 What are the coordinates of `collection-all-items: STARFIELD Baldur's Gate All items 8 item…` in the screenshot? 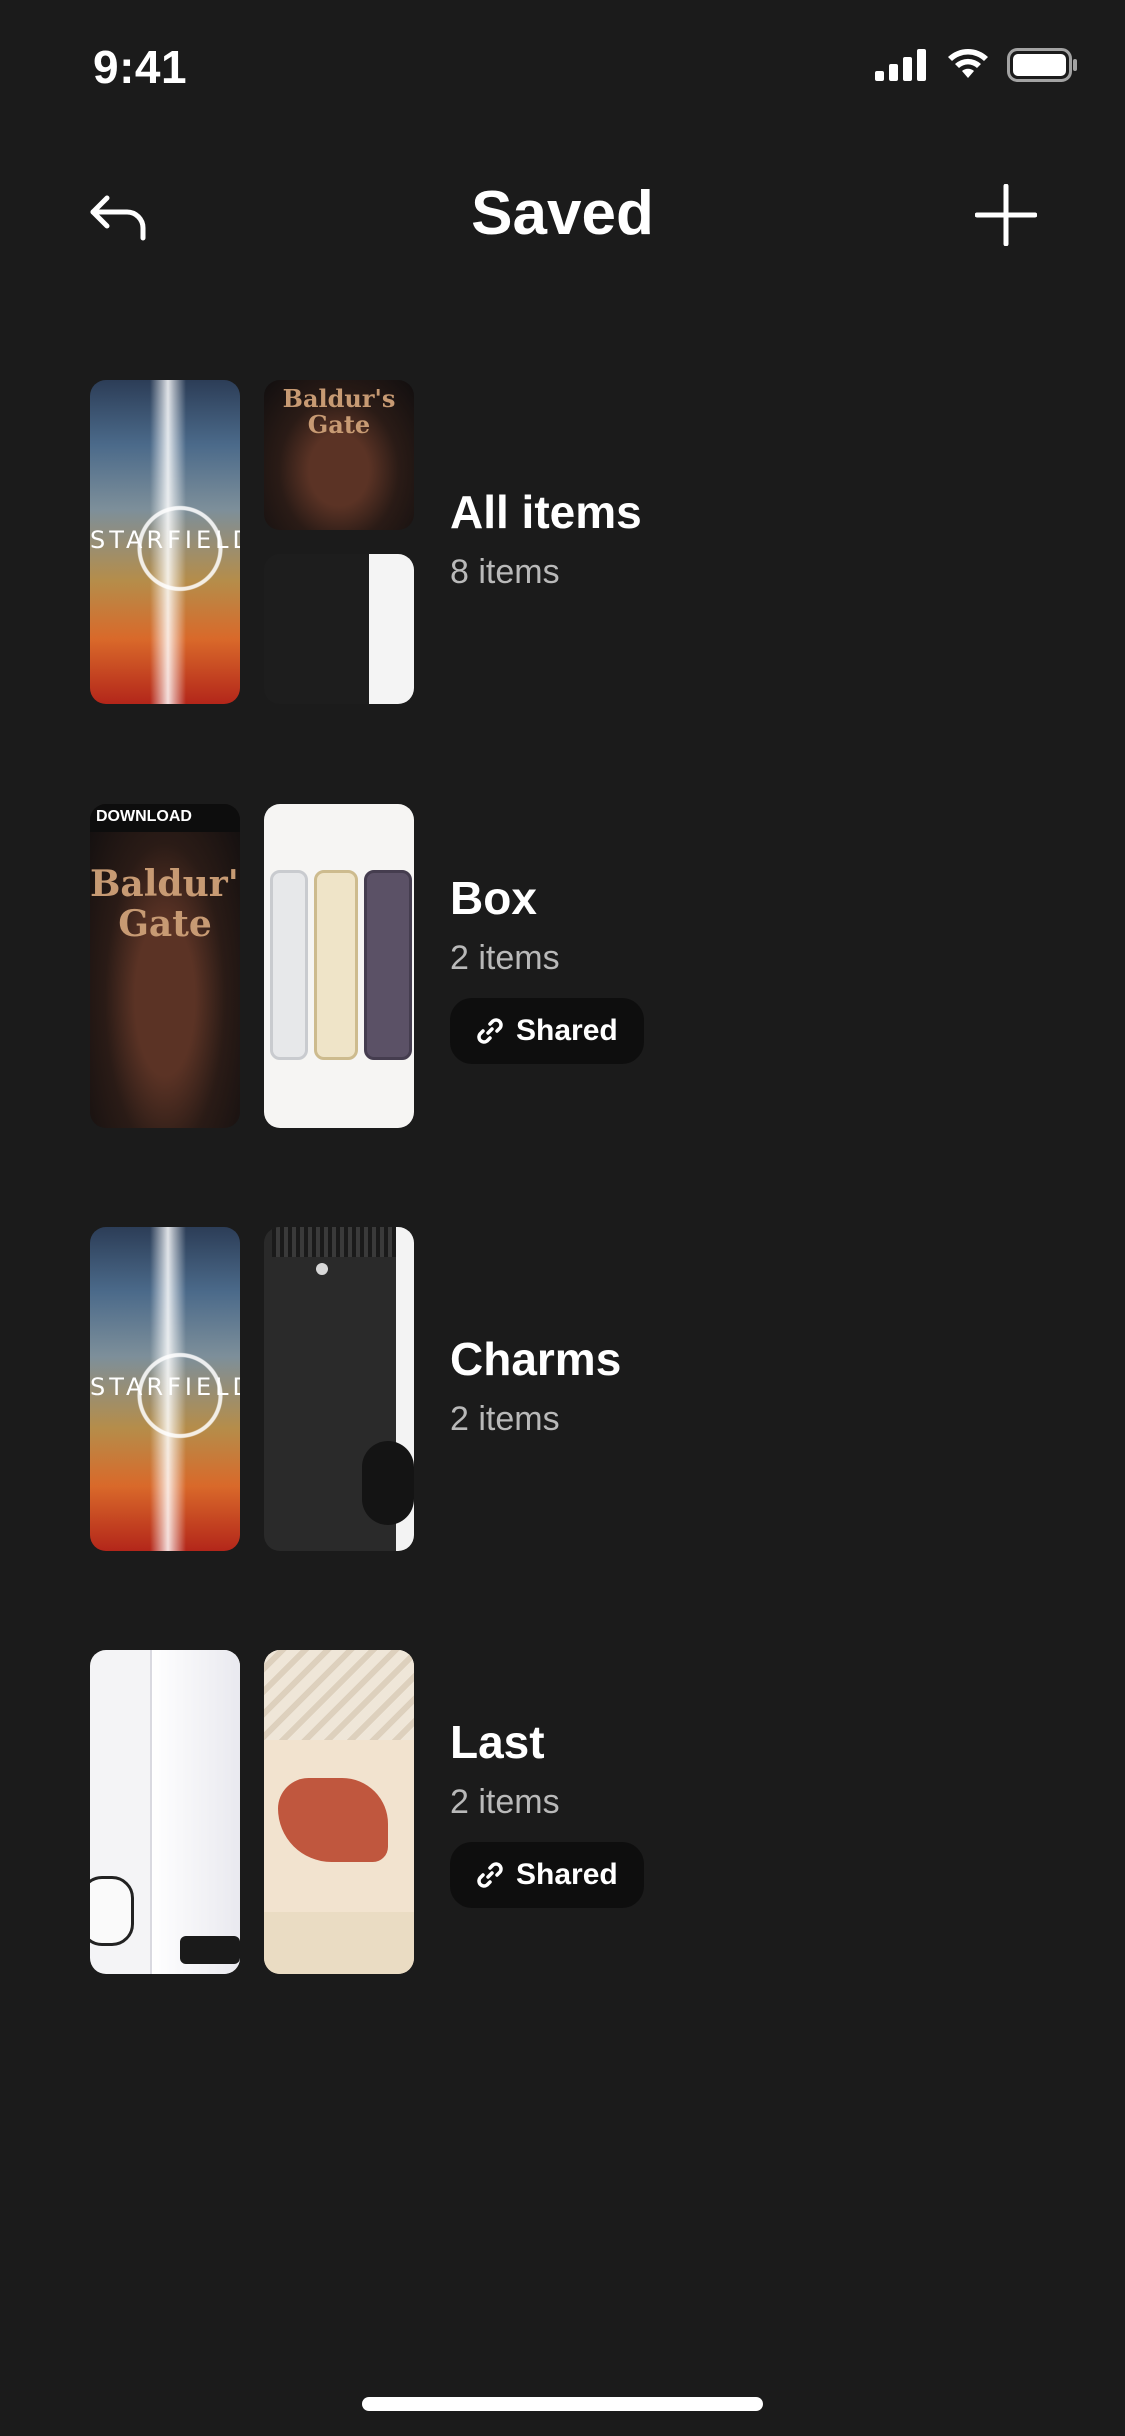 It's located at (580, 542).